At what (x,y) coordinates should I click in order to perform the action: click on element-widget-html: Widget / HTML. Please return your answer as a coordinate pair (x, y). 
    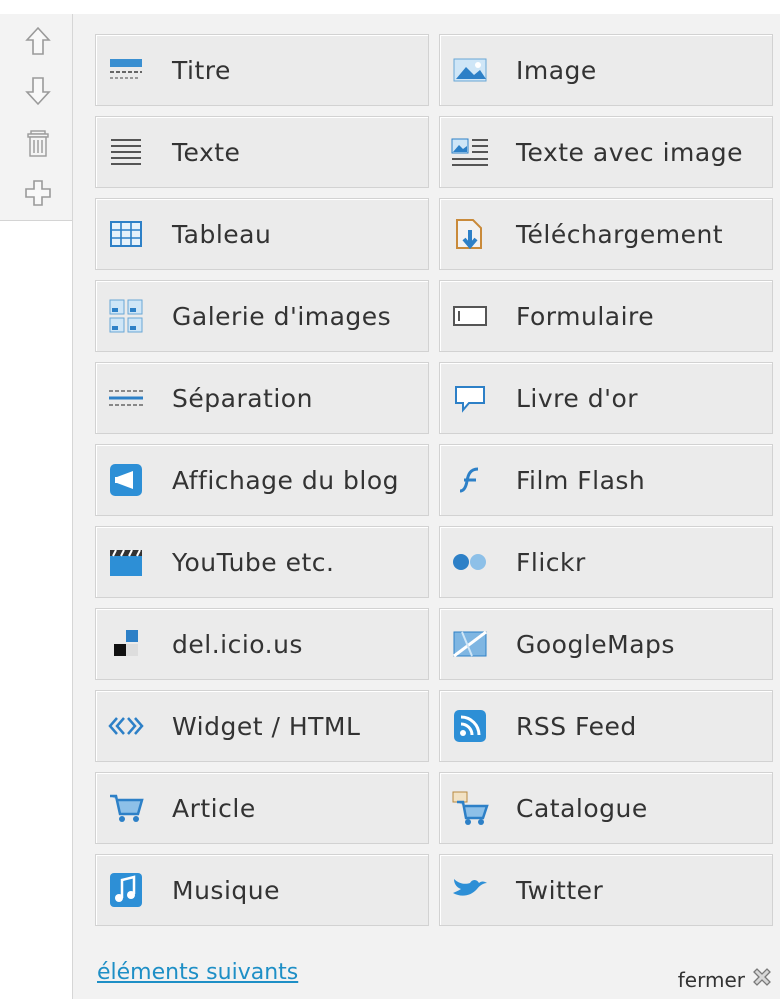
    Looking at the image, I should click on (262, 726).